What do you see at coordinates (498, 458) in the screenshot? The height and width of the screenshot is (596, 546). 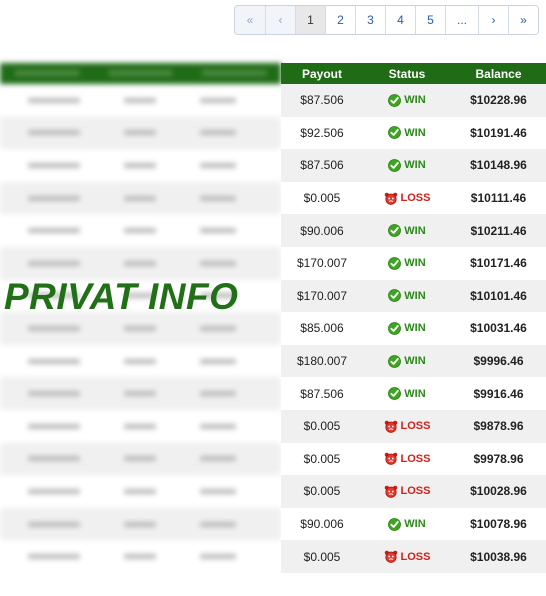 I see `balance-cell: $9978.96` at bounding box center [498, 458].